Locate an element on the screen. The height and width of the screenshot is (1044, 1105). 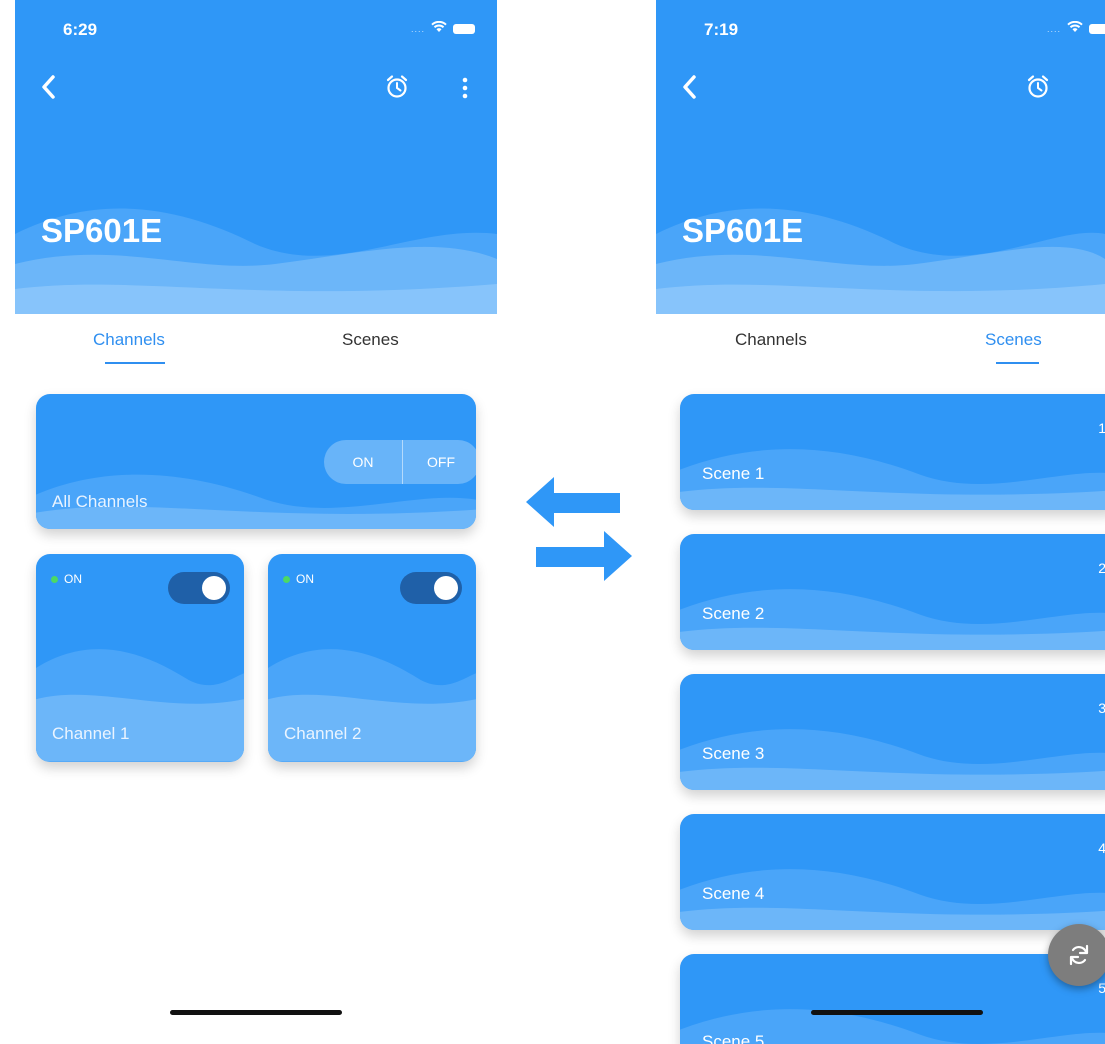
all-on-button: ON is located at coordinates (363, 462).